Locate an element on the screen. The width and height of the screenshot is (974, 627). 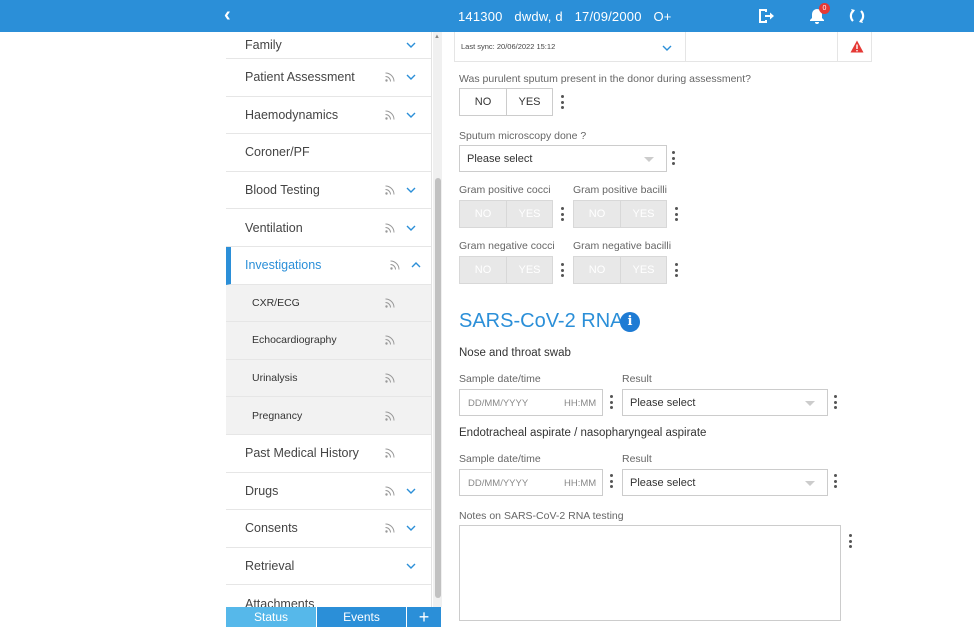
result-label: Result is located at coordinates (637, 459).